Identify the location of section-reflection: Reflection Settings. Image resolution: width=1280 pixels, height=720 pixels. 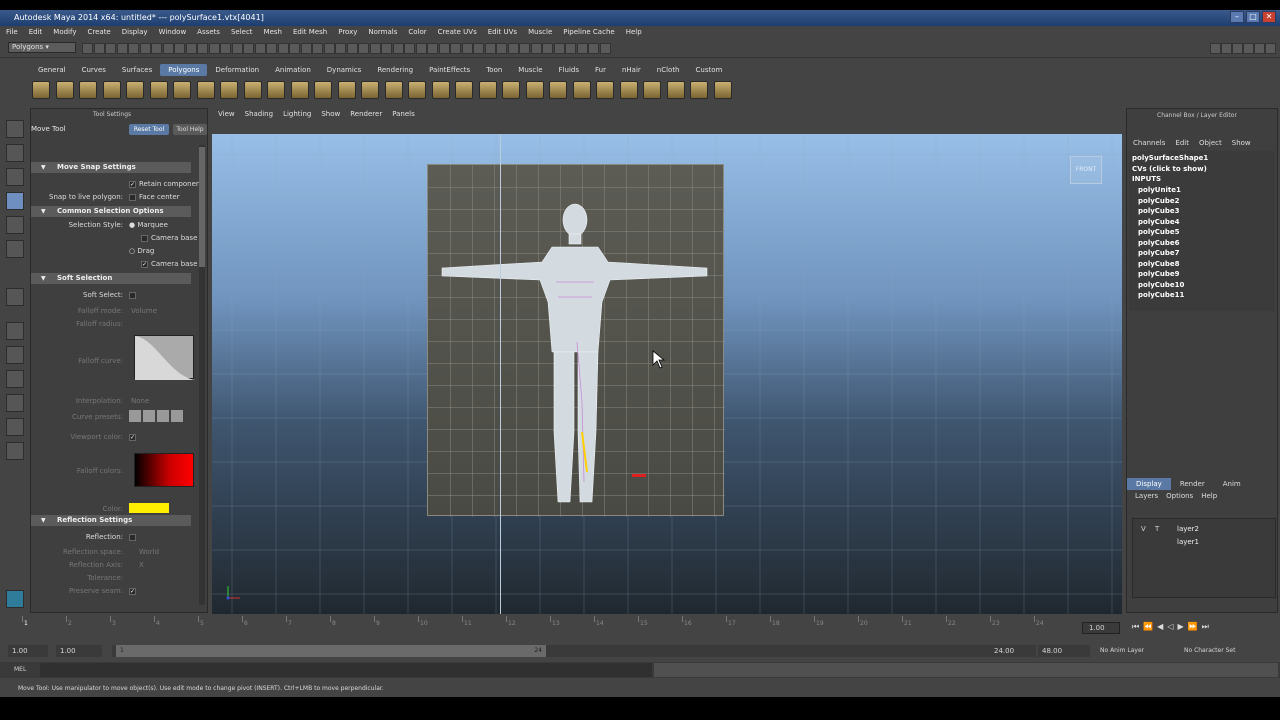
(111, 520).